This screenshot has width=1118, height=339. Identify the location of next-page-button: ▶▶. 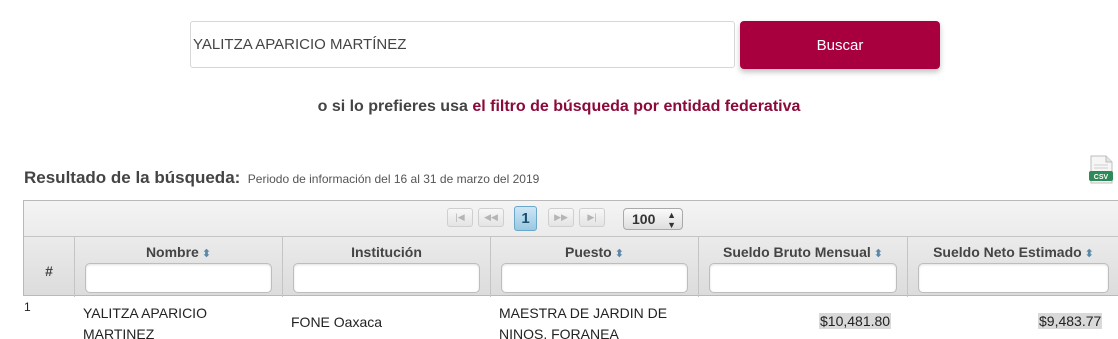
(561, 217).